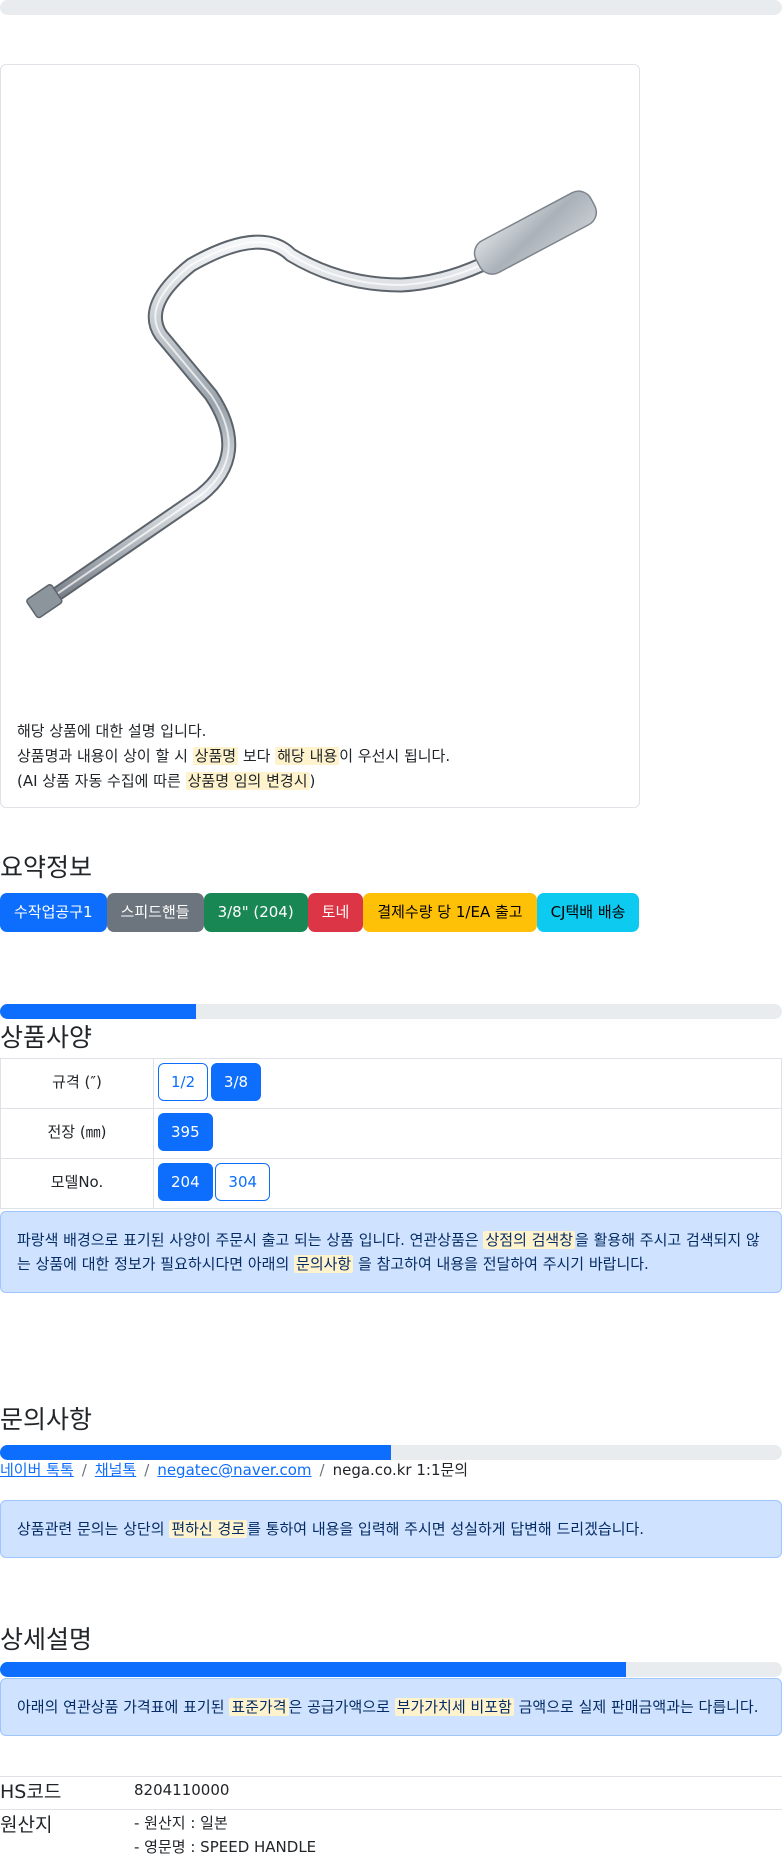  Describe the element at coordinates (324, 1264) in the screenshot. I see `highlight-inquiry: 문의사항` at that location.